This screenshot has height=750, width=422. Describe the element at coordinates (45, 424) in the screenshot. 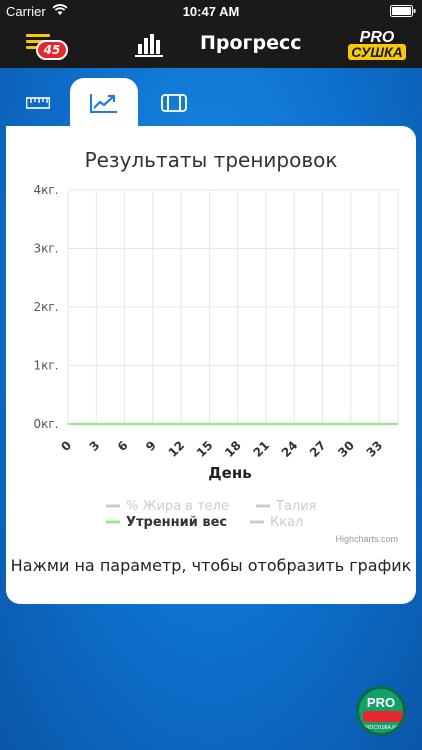

I see `y-tick-label: 0кг.` at that location.